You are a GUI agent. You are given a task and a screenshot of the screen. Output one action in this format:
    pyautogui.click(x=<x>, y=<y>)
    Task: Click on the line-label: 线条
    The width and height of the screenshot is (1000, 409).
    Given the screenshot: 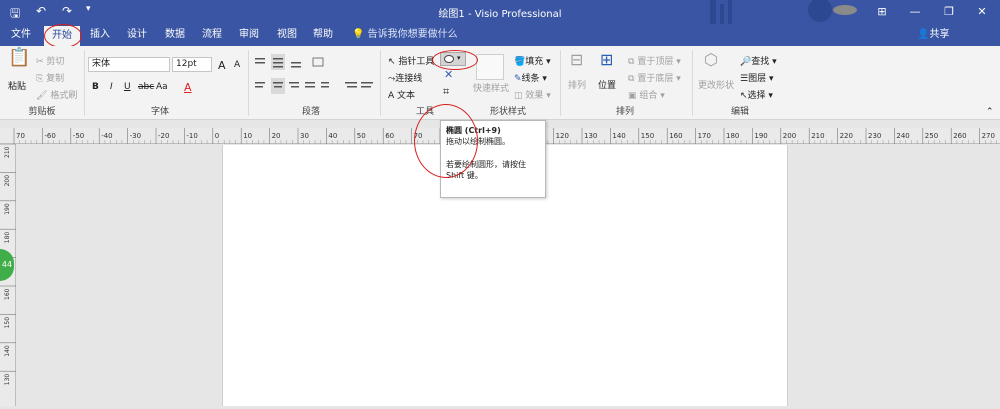 What is the action you would take?
    pyautogui.click(x=530, y=79)
    